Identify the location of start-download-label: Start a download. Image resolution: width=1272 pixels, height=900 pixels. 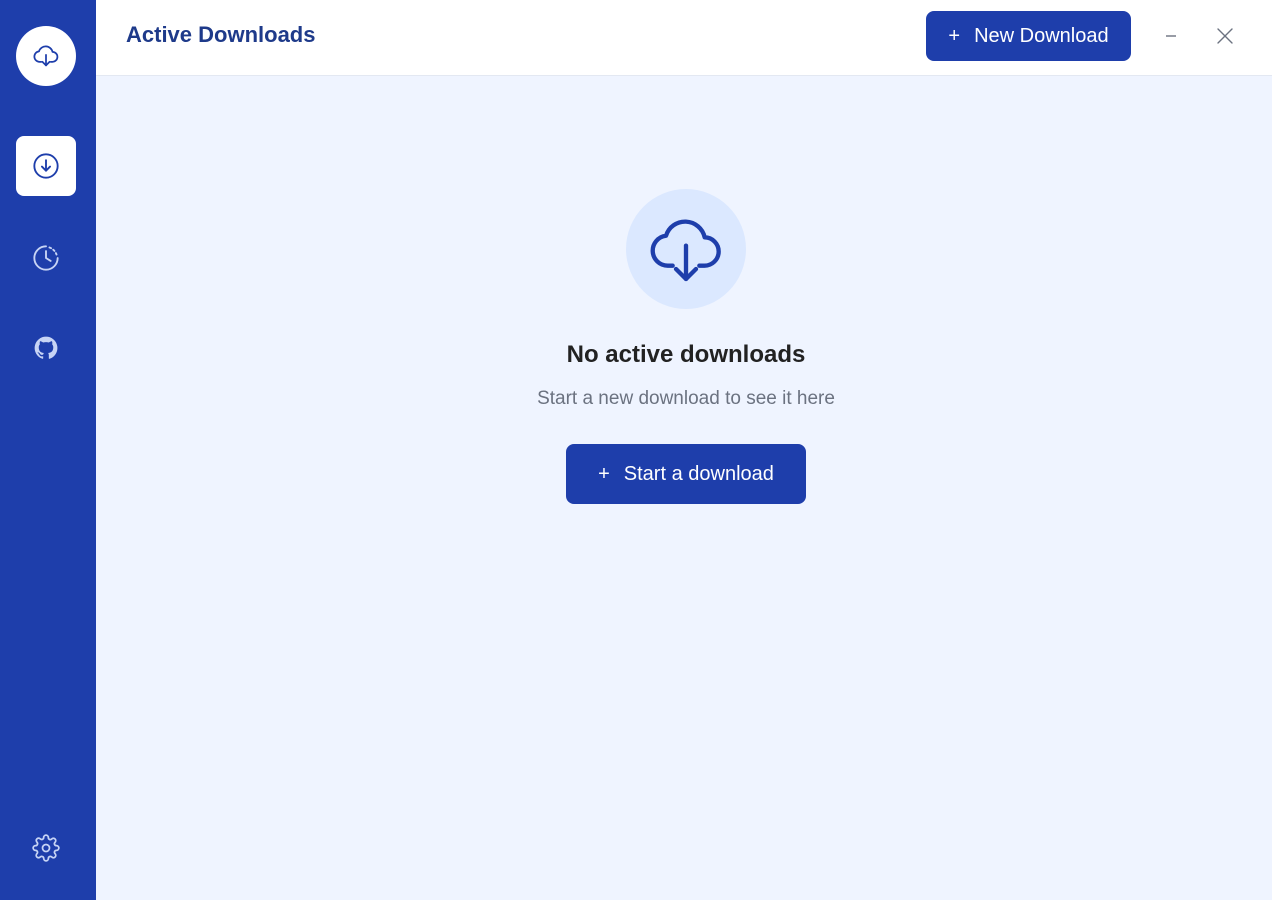
(698, 473).